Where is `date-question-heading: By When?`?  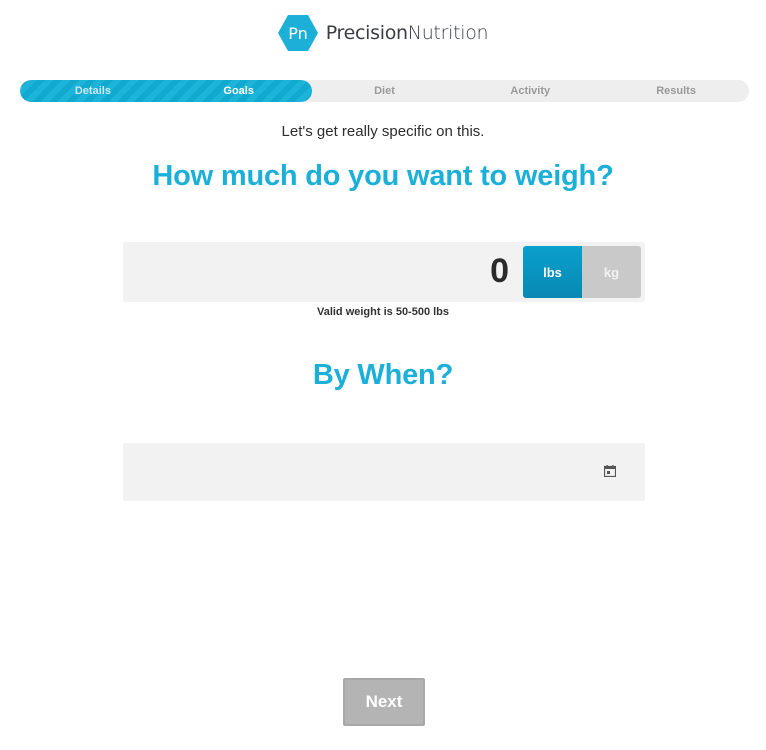
date-question-heading: By When? is located at coordinates (383, 375).